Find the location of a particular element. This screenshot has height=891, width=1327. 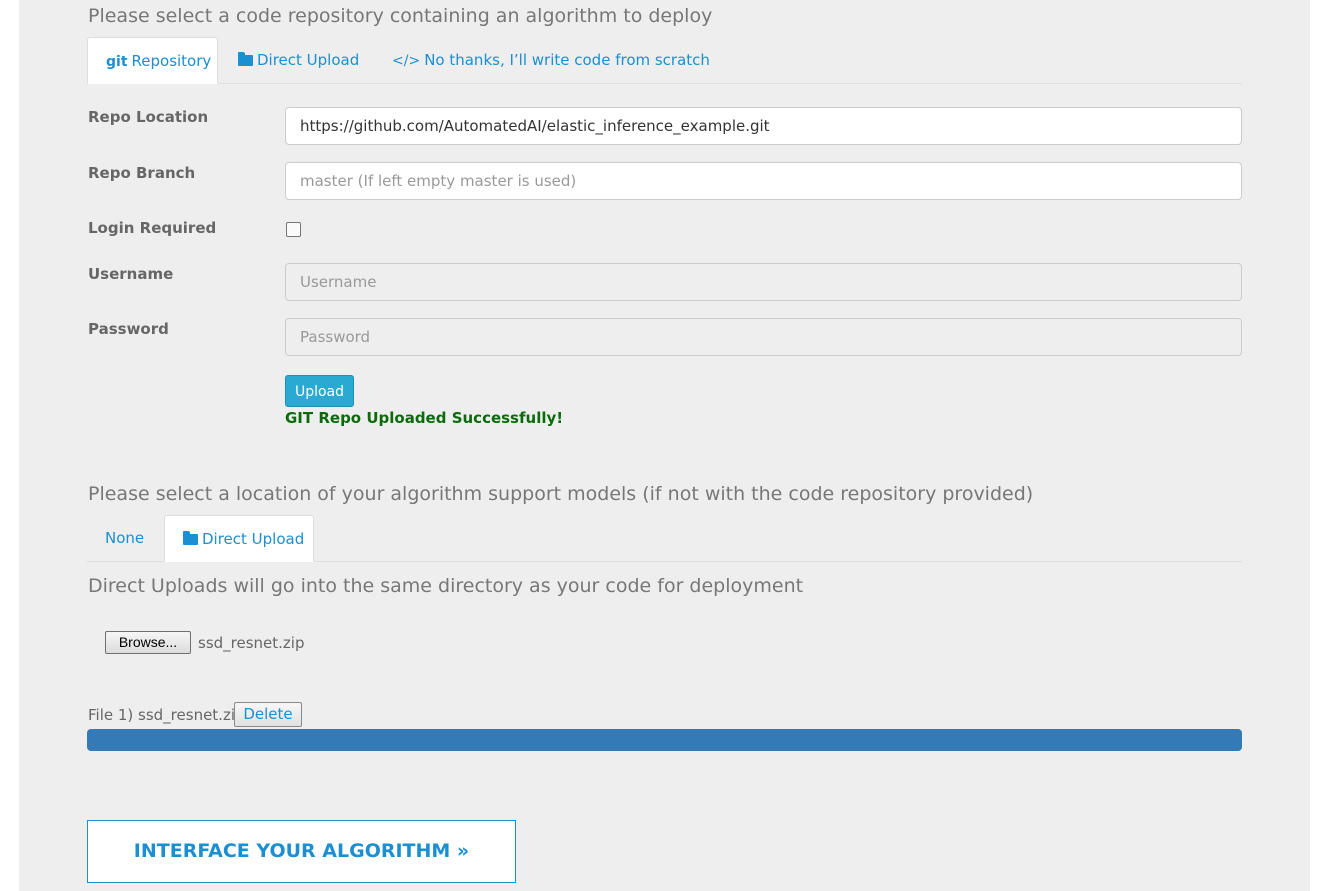

delete-file-button: Delete is located at coordinates (268, 714).